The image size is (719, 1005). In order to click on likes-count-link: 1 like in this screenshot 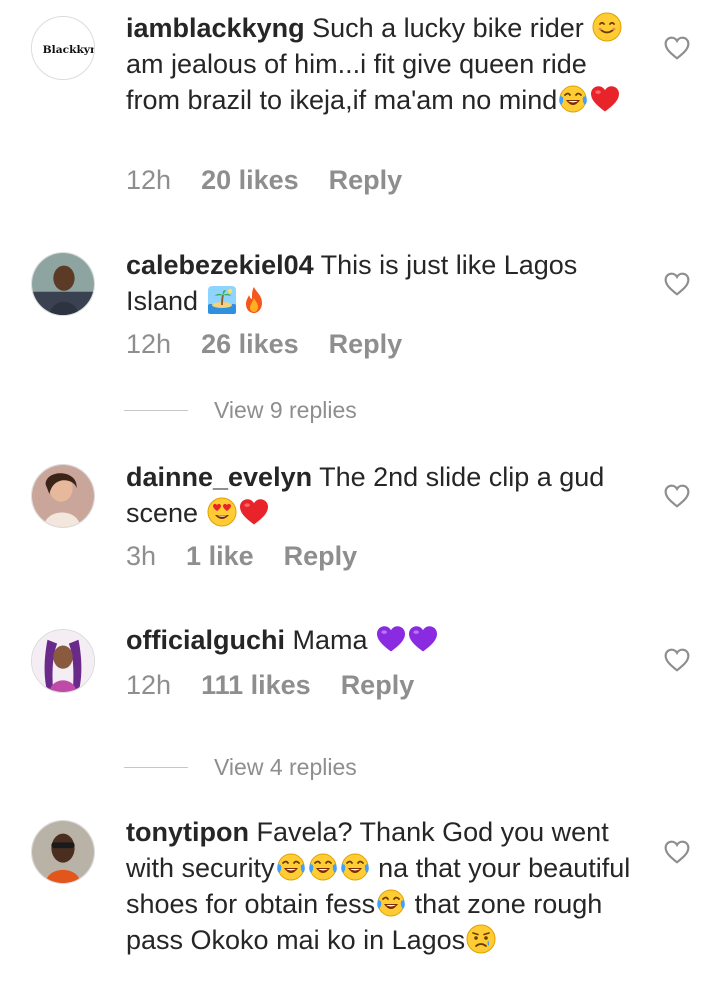, I will do `click(220, 556)`.